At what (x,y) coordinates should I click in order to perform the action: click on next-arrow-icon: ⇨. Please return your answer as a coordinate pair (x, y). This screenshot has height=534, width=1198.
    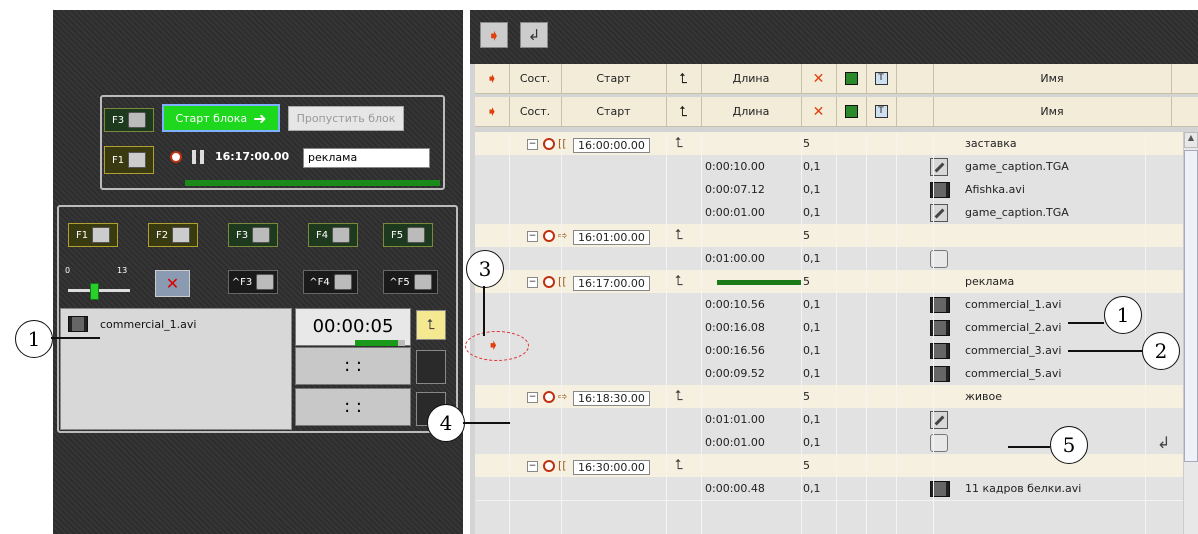
    Looking at the image, I should click on (563, 235).